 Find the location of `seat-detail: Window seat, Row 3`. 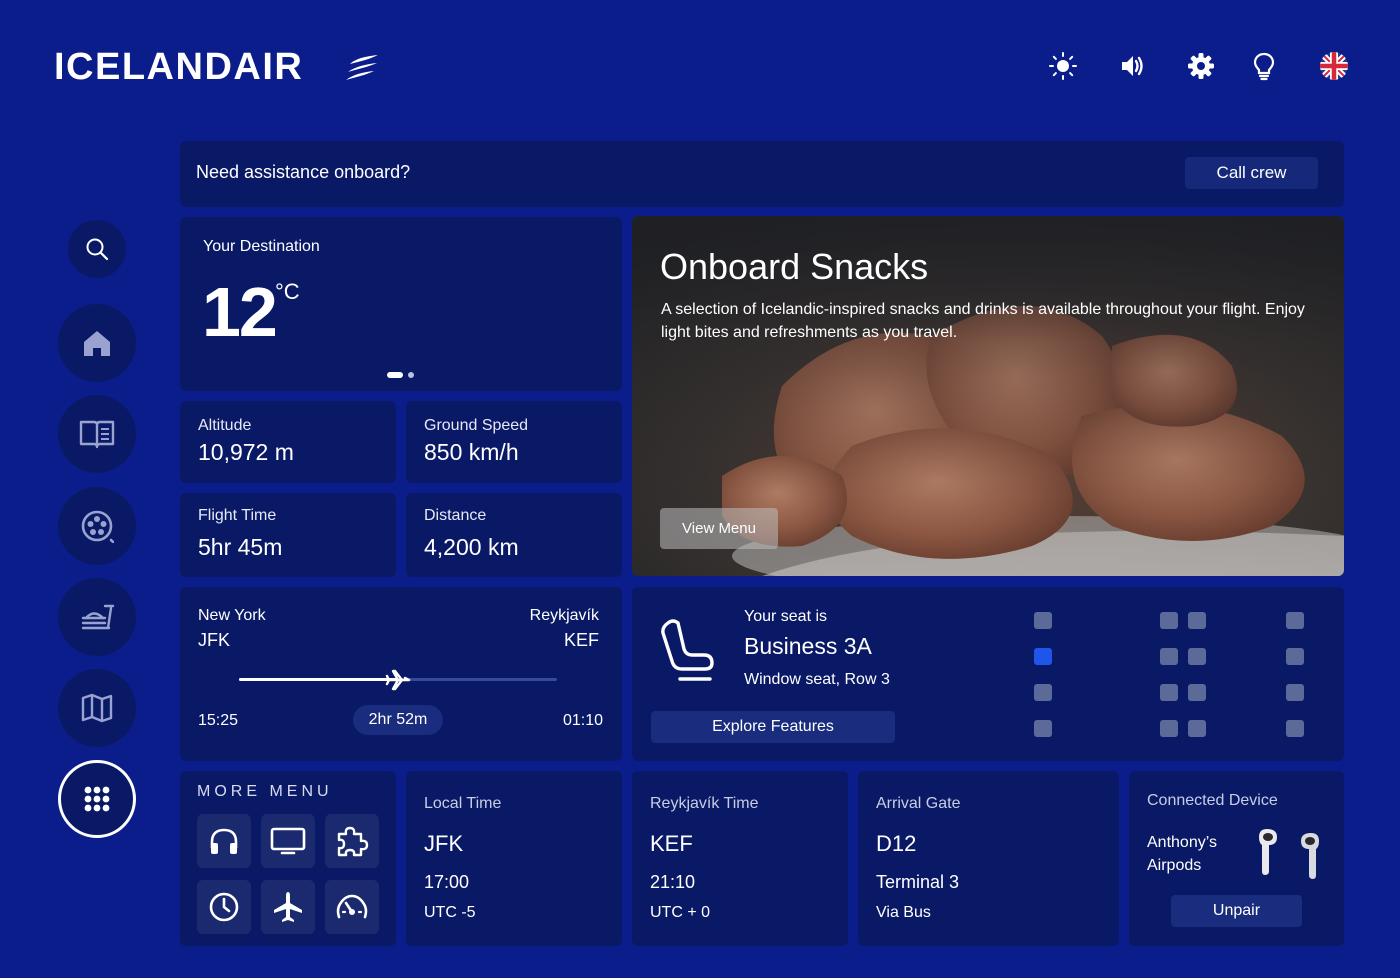

seat-detail: Window seat, Row 3 is located at coordinates (817, 679).